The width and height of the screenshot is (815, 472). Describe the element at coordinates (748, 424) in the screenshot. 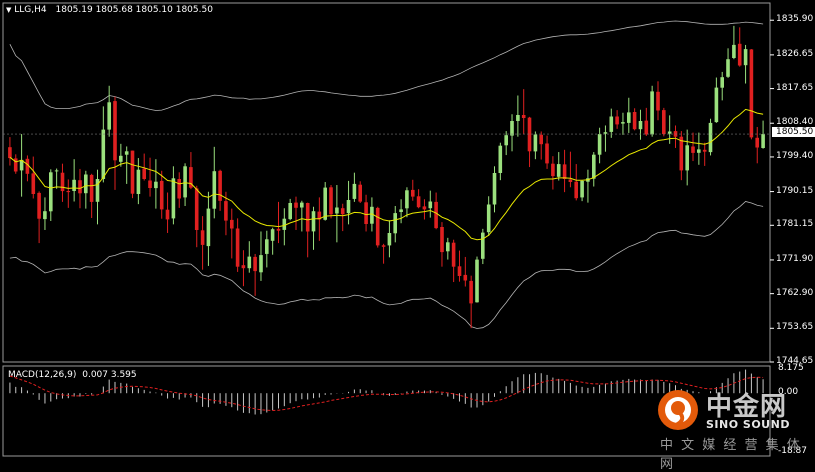

I see `brand-en: SINO SOUND` at that location.